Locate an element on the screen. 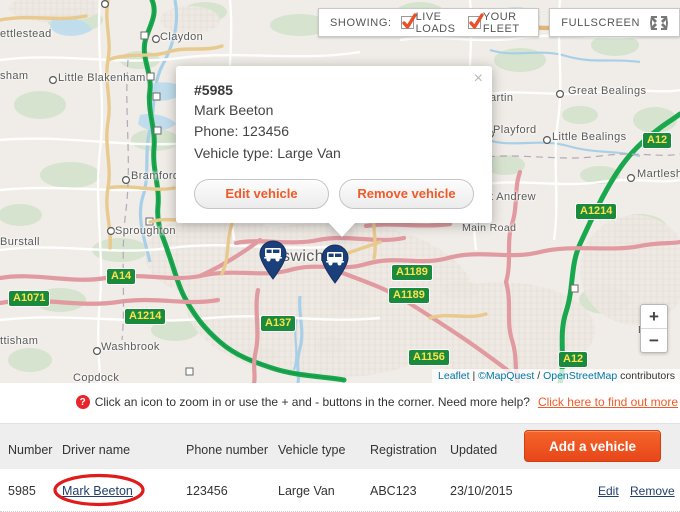 The image size is (680, 512). row-remove-link: Remove is located at coordinates (652, 491).